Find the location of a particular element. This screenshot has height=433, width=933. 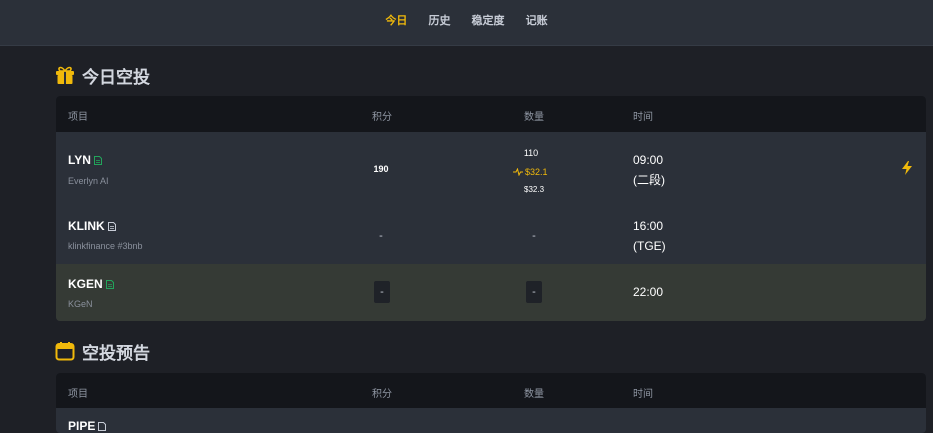

price-main: $32.1 is located at coordinates (530, 172).